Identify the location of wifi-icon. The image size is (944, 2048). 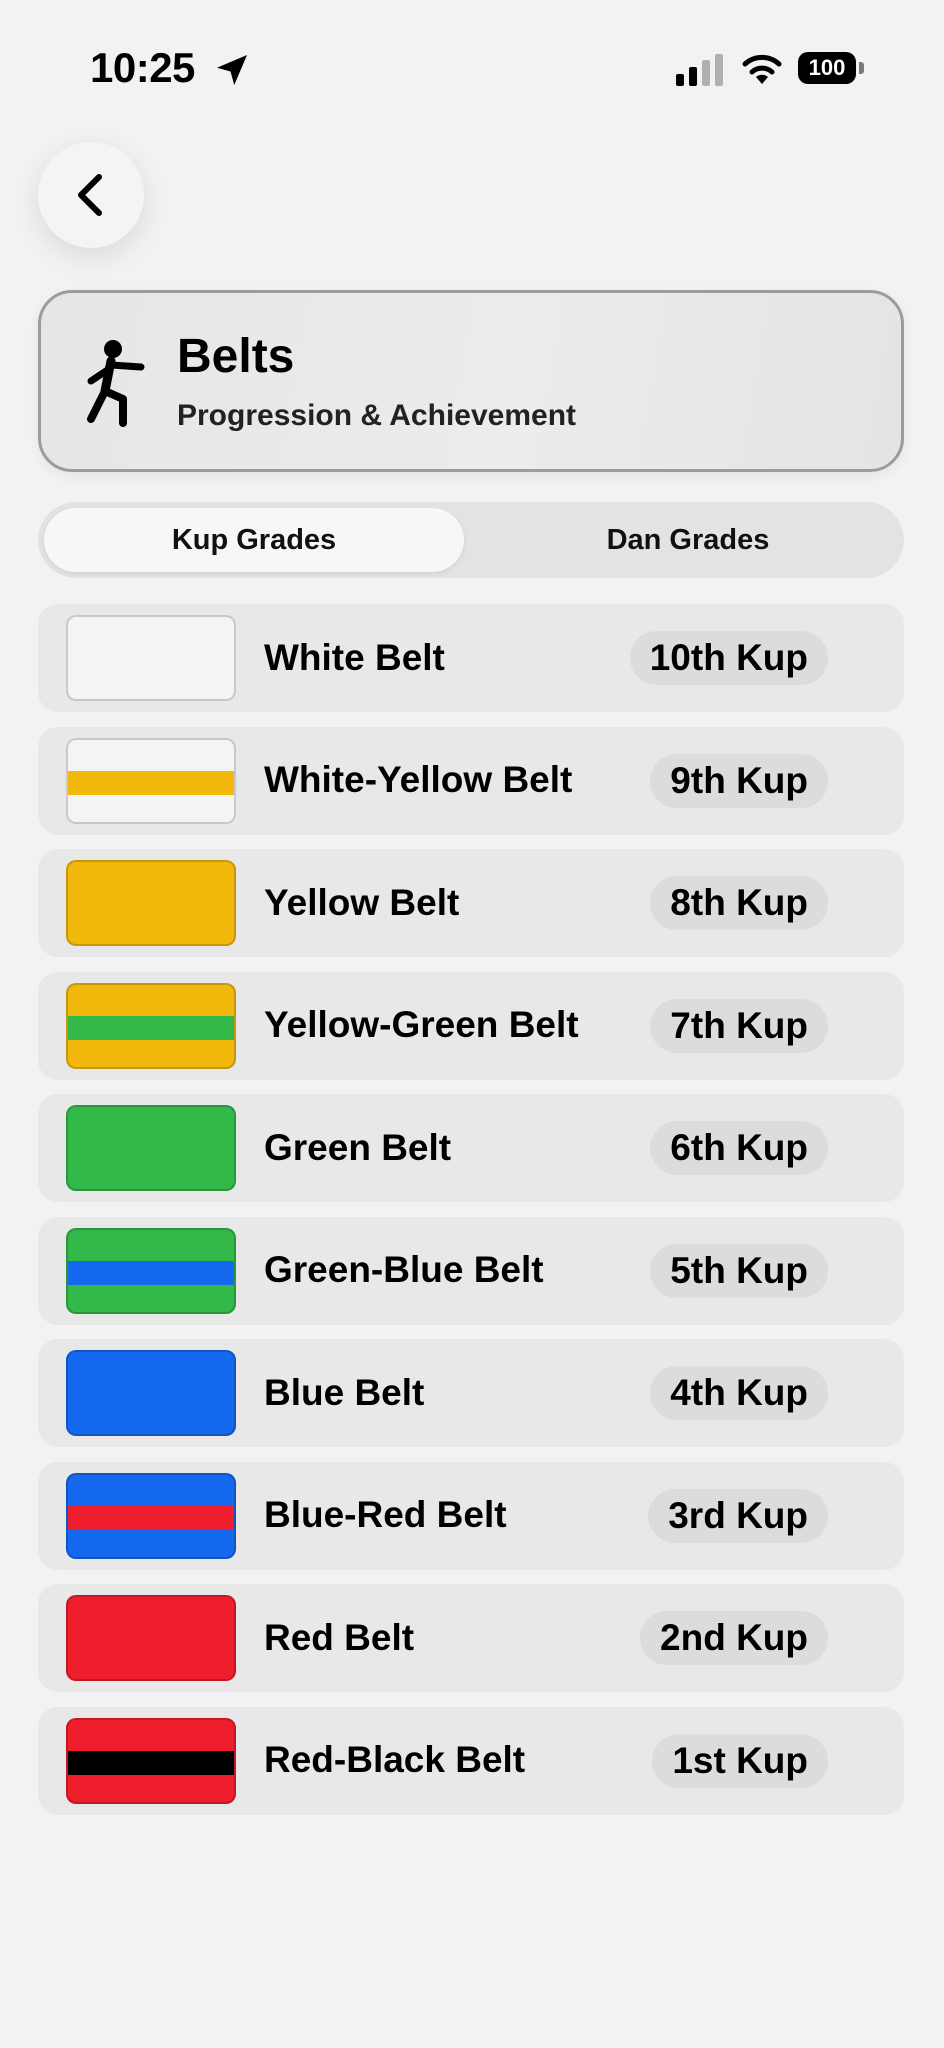
(762, 69).